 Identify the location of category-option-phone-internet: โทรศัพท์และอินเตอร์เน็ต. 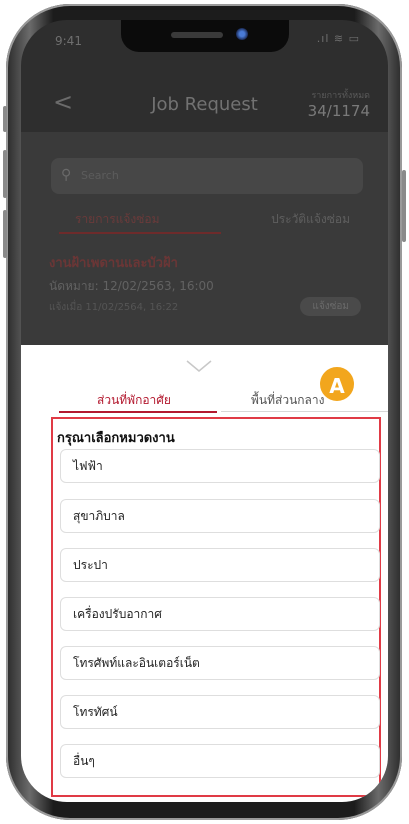
(220, 663).